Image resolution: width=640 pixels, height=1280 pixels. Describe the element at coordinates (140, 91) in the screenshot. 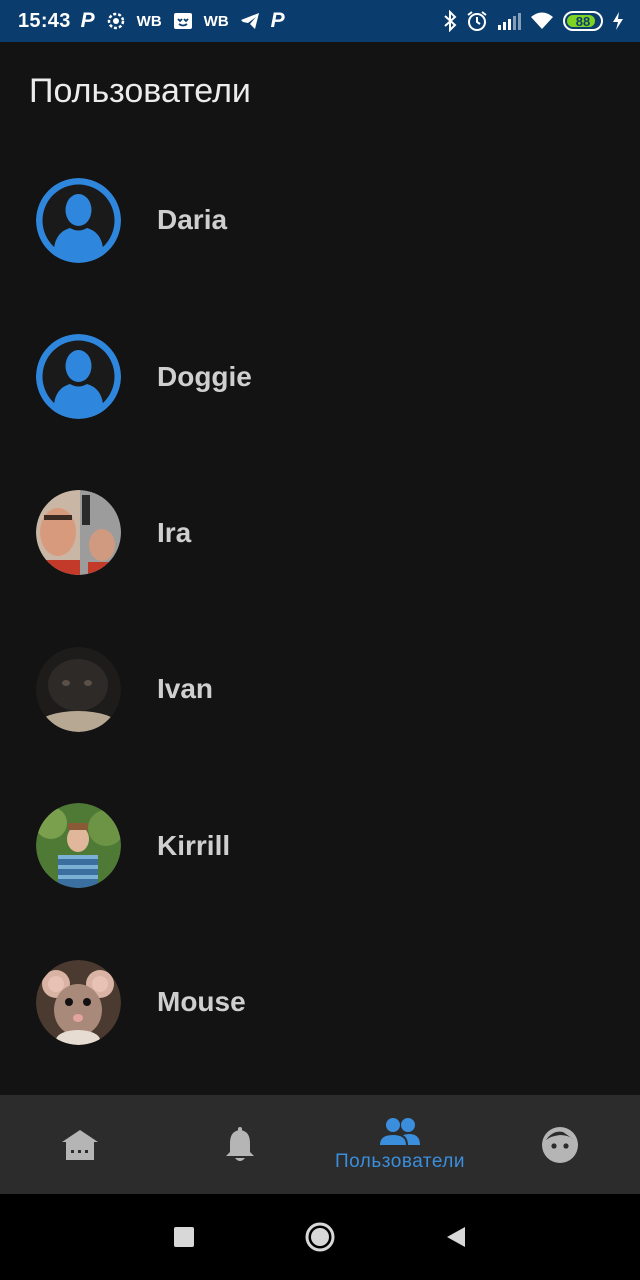

I see `page-title: Пользователи` at that location.